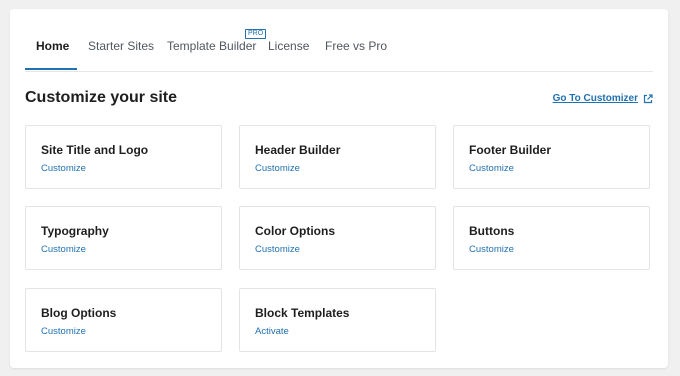 The width and height of the screenshot is (680, 376). Describe the element at coordinates (288, 46) in the screenshot. I see `tab-license: License` at that location.